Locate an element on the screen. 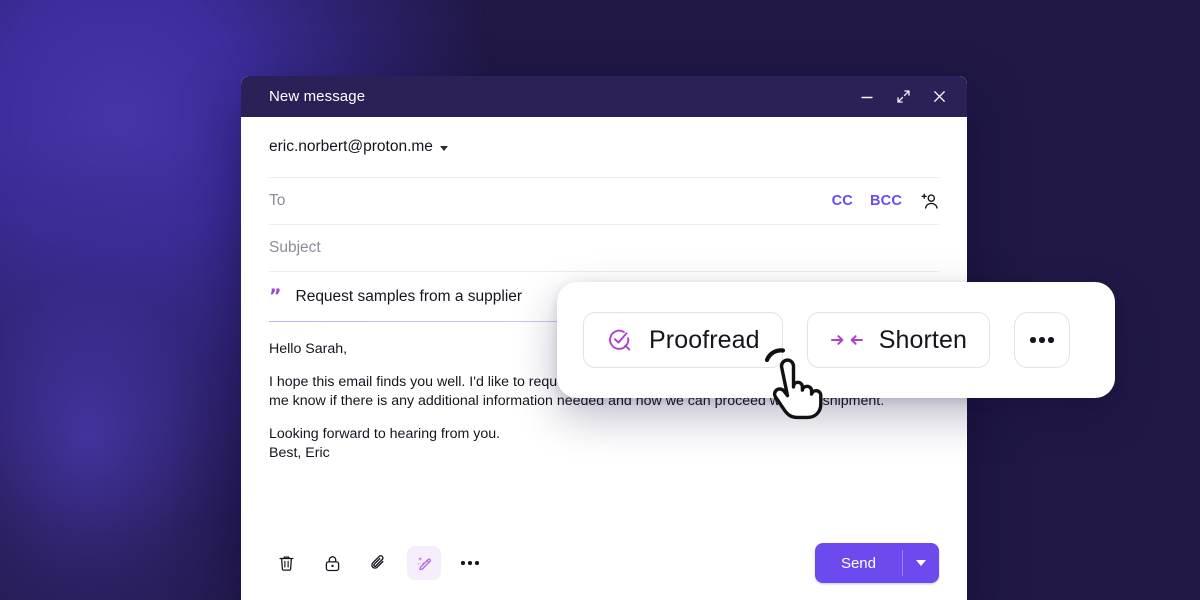  add-contact-icon is located at coordinates (929, 201).